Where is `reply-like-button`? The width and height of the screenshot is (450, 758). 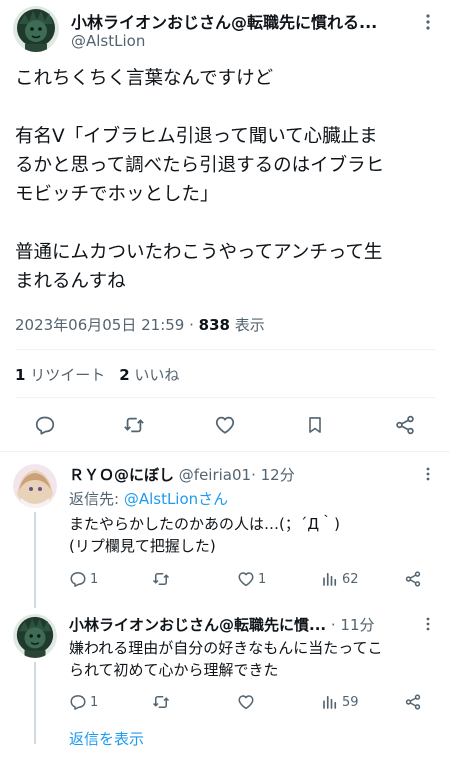 reply-like-button is located at coordinates (247, 702).